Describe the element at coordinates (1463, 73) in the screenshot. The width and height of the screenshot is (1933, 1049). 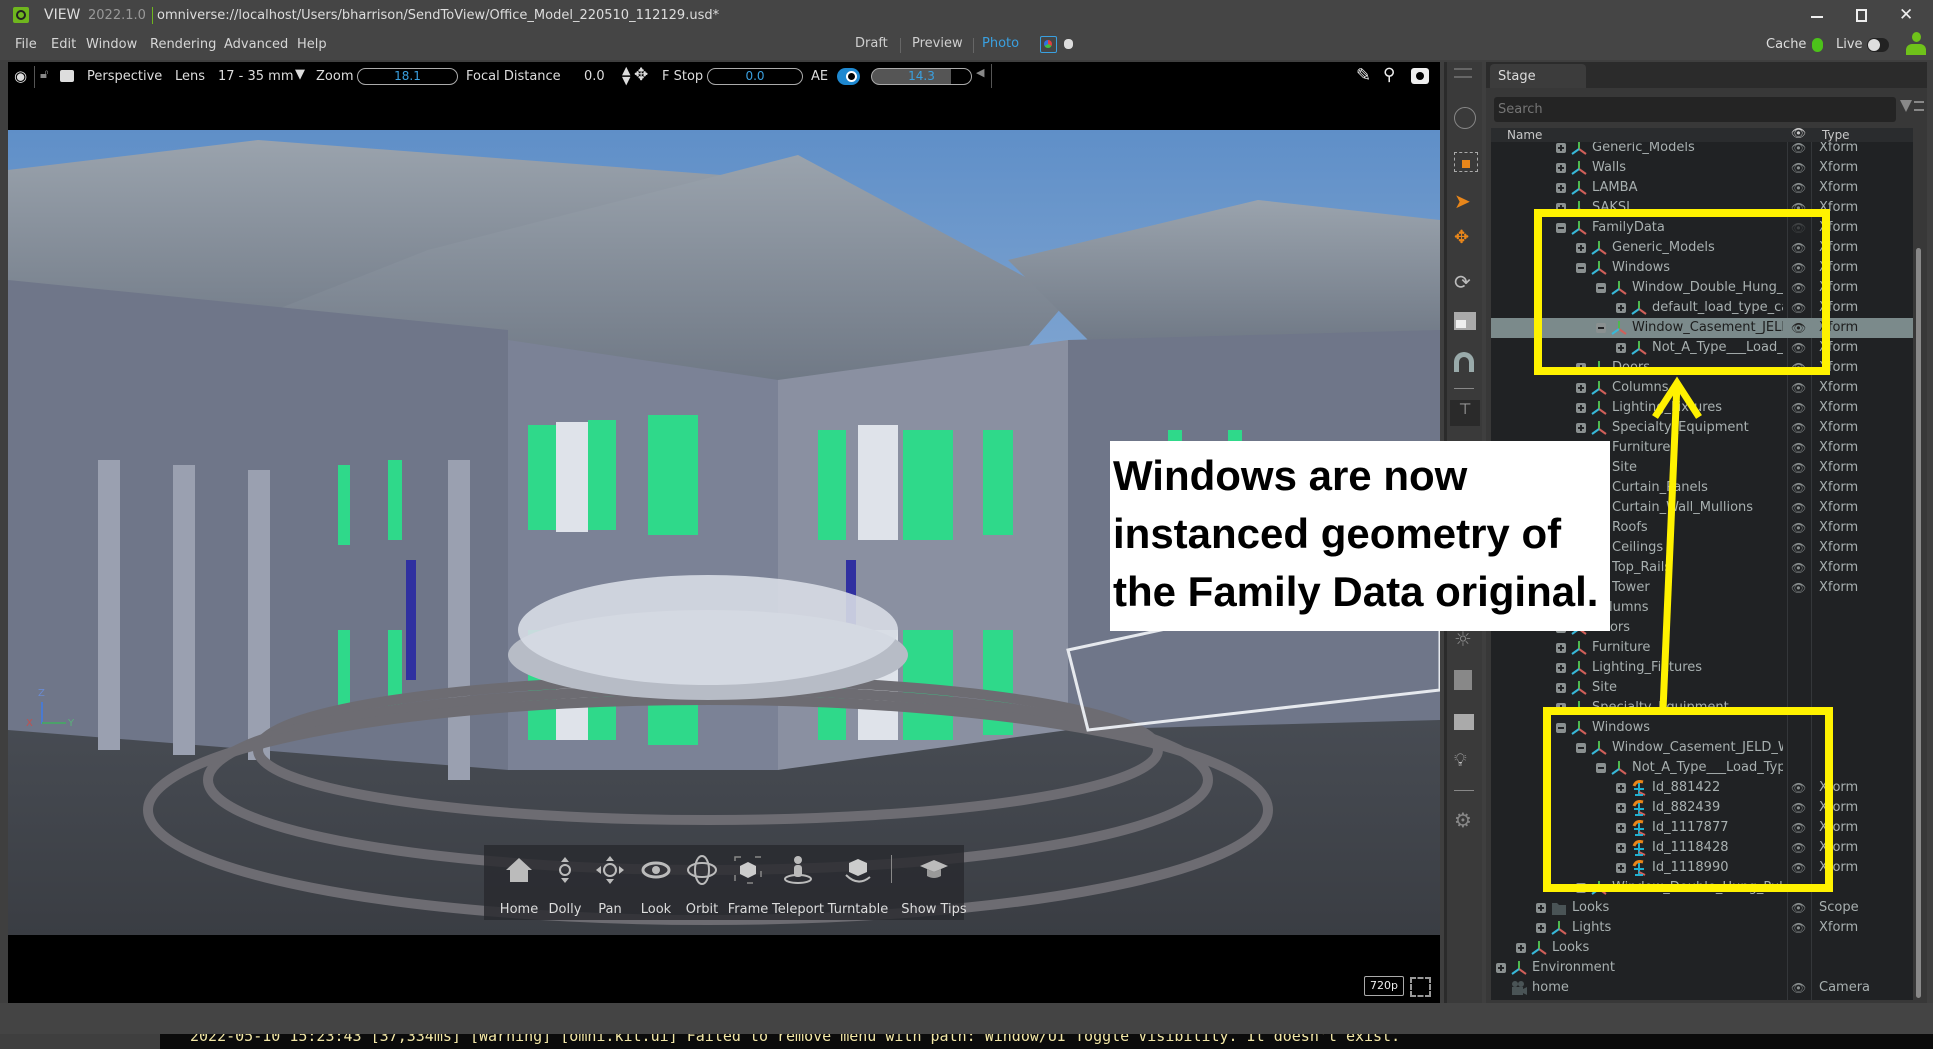
I see `hamburger-menu-icon` at that location.